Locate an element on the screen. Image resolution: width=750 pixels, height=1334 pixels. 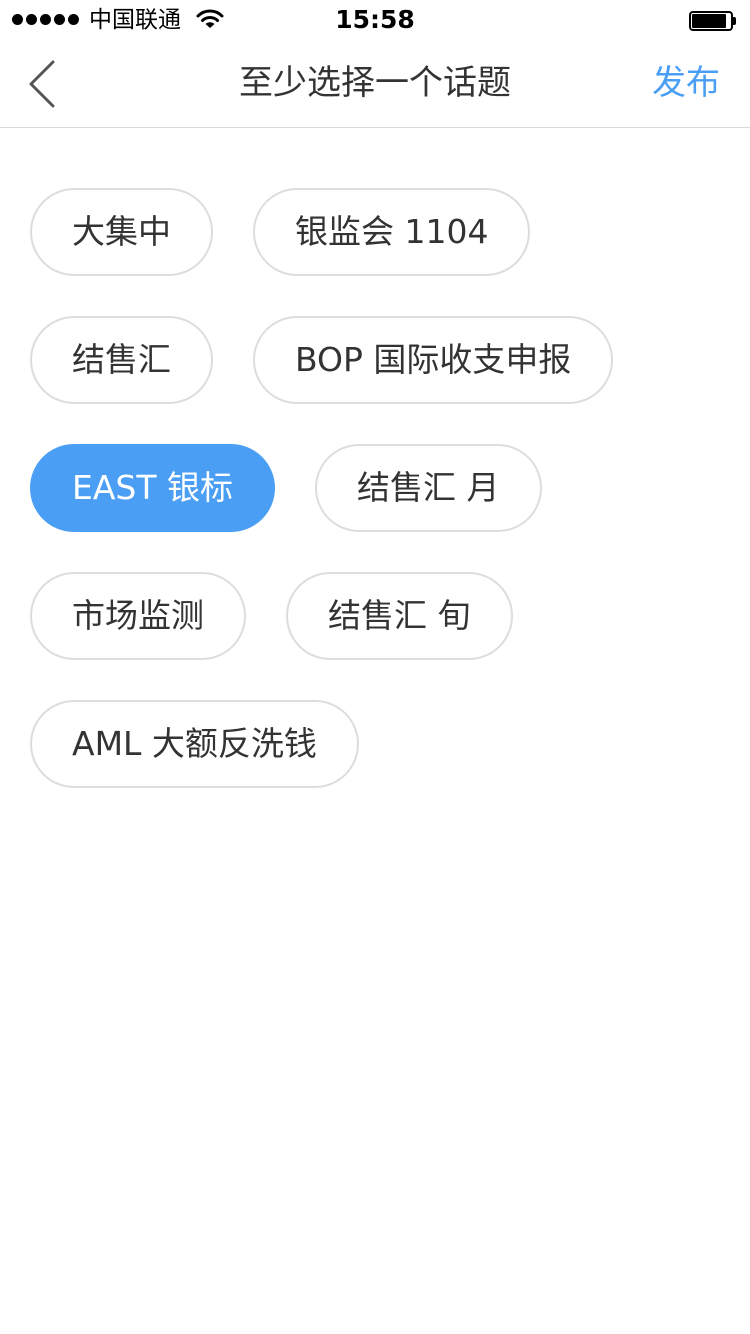
navigation-bar: 至少选择一个话题 发布 is located at coordinates (375, 84).